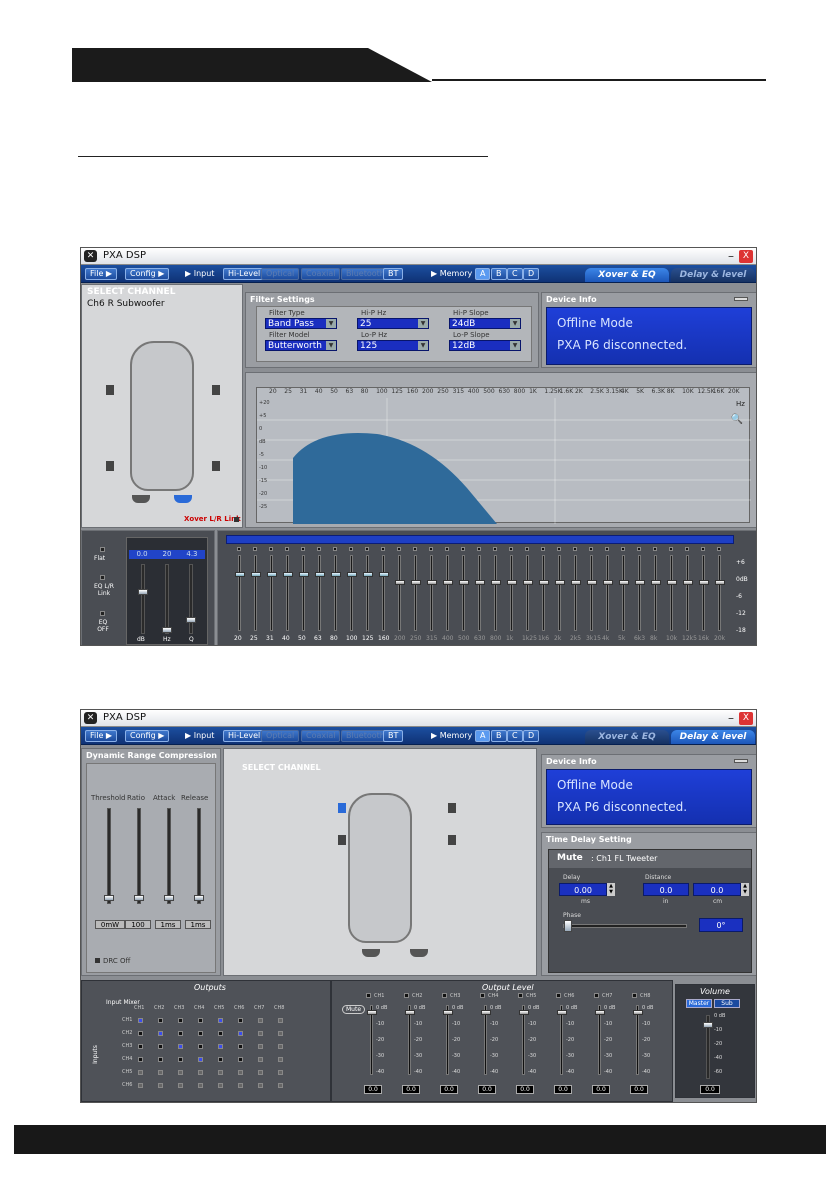 The width and height of the screenshot is (840, 1192). I want to click on hip-slope-dropdown: 24dB ▼, so click(485, 323).